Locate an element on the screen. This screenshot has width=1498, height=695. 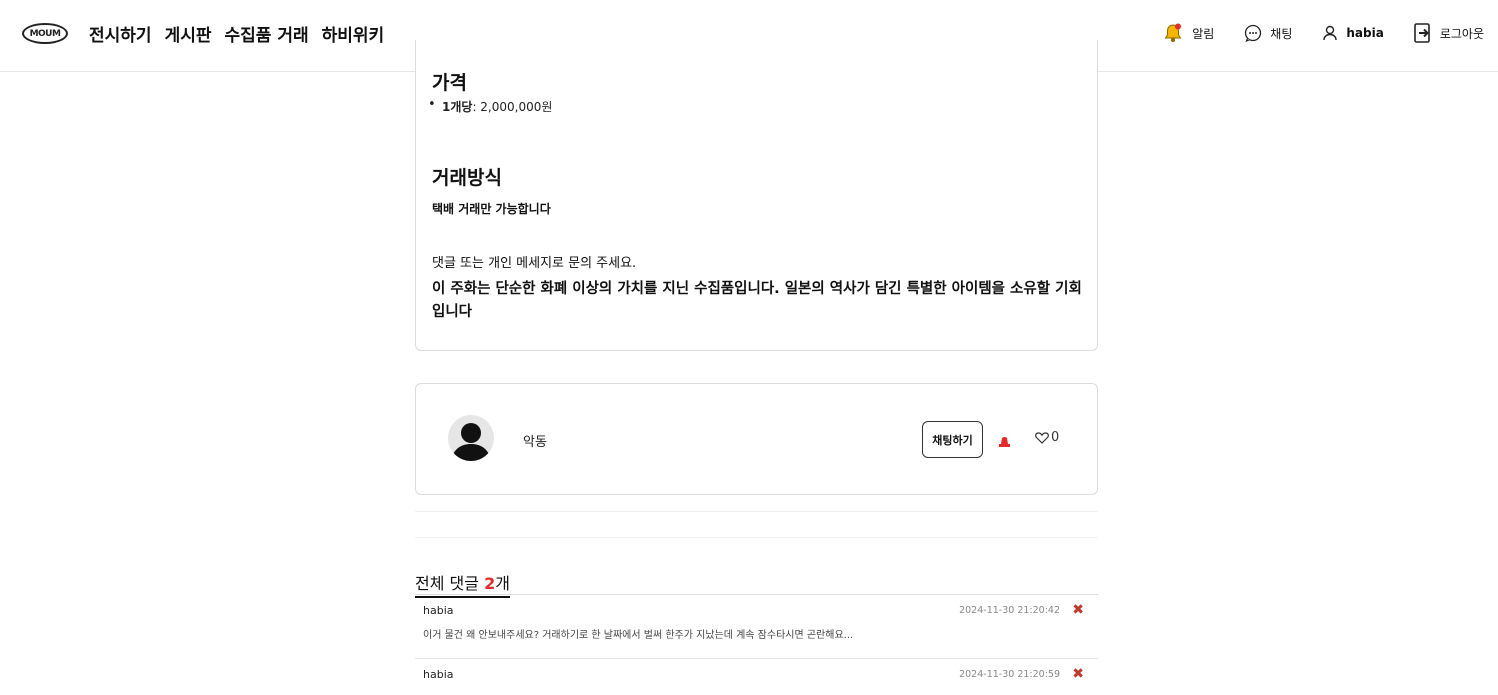
like-button: 0 is located at coordinates (1047, 437).